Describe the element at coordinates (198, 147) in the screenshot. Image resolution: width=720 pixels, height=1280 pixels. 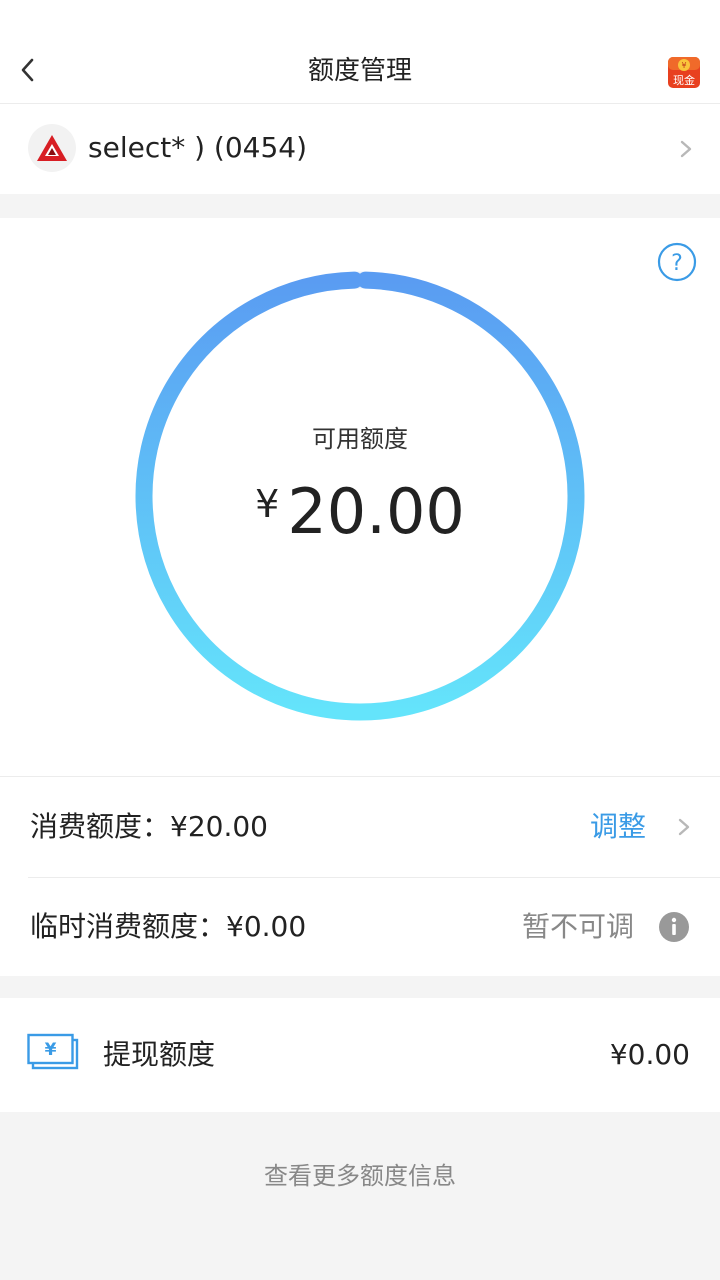
I see `card-name: select* ) (0454)` at that location.